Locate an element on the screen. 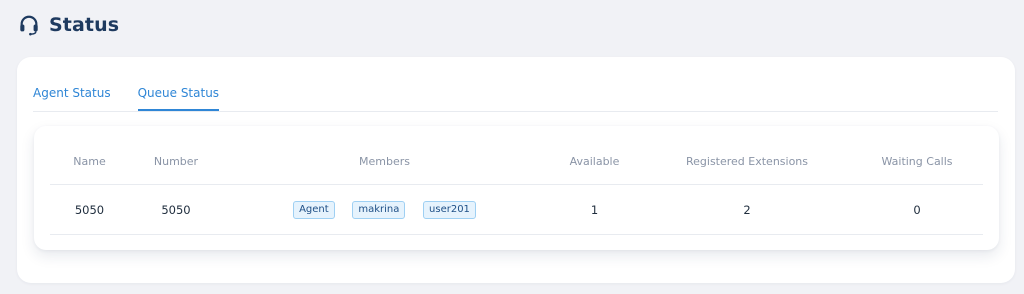 Image resolution: width=1024 pixels, height=294 pixels. tab-queue-status: Queue Status is located at coordinates (178, 98).